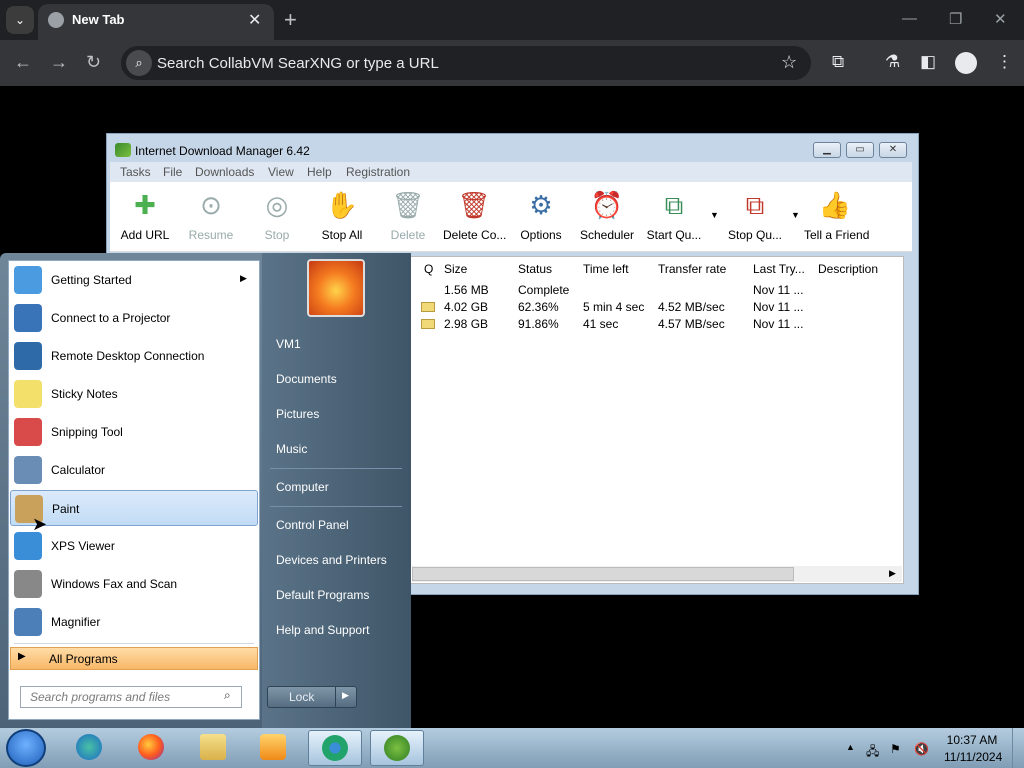 This screenshot has width=1024, height=768. I want to click on program-xps-viewer: XPS Viewer, so click(134, 546).